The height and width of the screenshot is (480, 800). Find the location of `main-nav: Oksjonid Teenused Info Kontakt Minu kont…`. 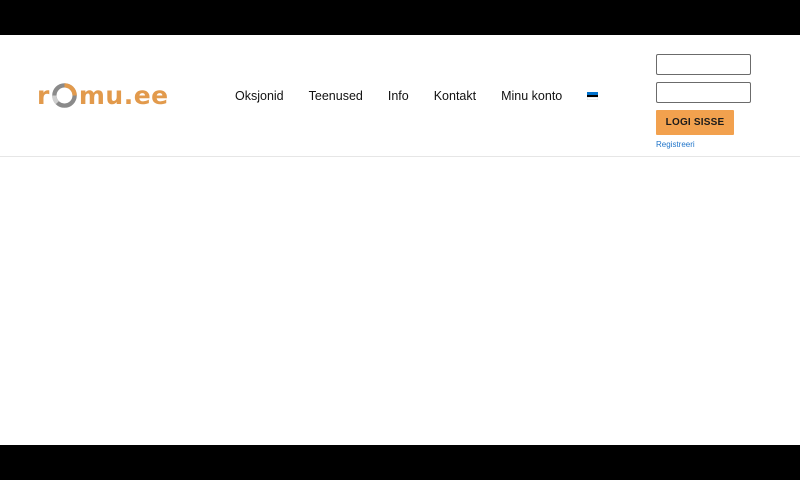

main-nav: Oksjonid Teenused Info Kontakt Minu kont… is located at coordinates (417, 96).